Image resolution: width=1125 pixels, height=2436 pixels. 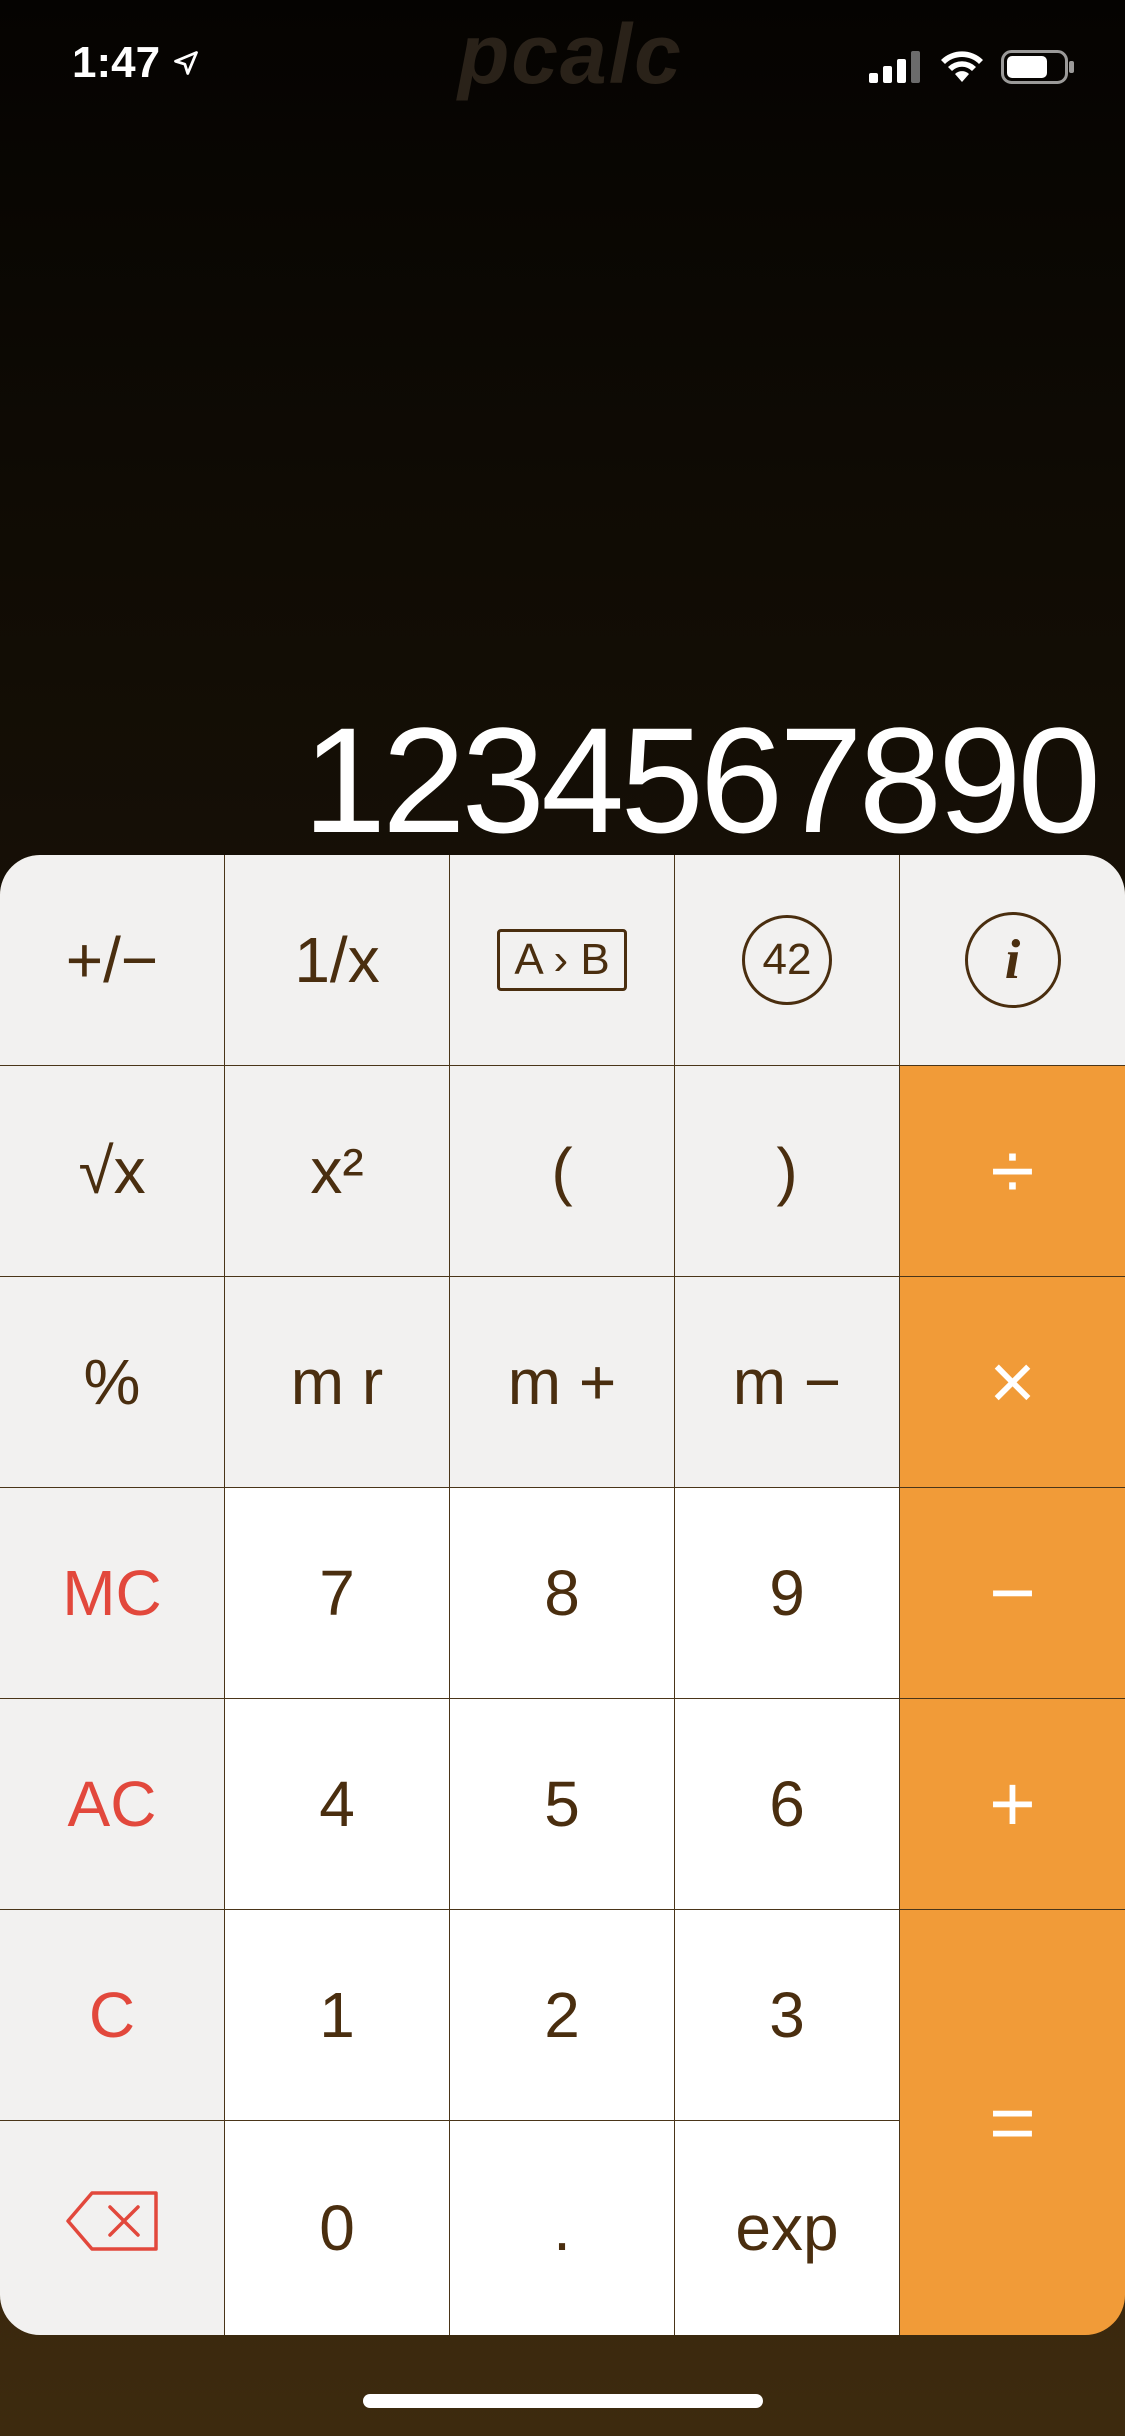 I want to click on memory-plus-label: m +, so click(x=562, y=1382).